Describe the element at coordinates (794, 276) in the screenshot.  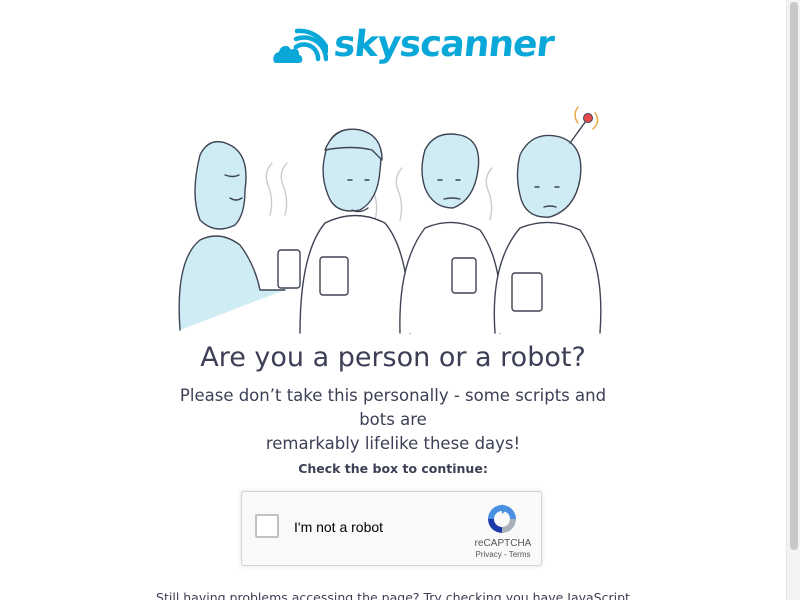
I see `scrollbar-thumb` at that location.